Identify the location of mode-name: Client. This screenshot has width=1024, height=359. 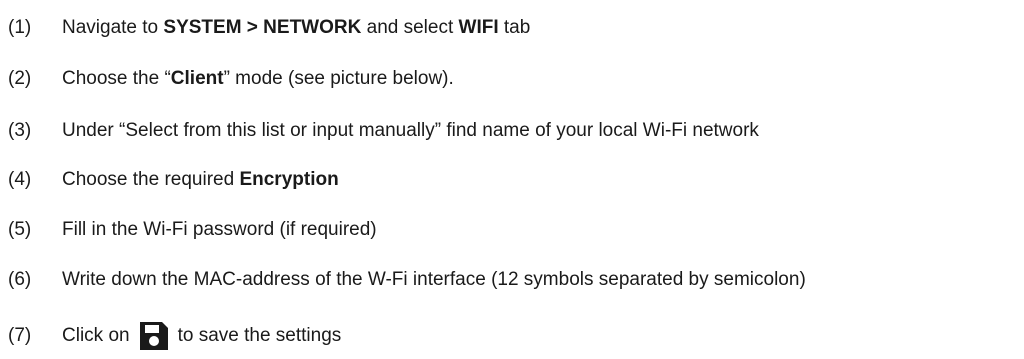
(197, 78).